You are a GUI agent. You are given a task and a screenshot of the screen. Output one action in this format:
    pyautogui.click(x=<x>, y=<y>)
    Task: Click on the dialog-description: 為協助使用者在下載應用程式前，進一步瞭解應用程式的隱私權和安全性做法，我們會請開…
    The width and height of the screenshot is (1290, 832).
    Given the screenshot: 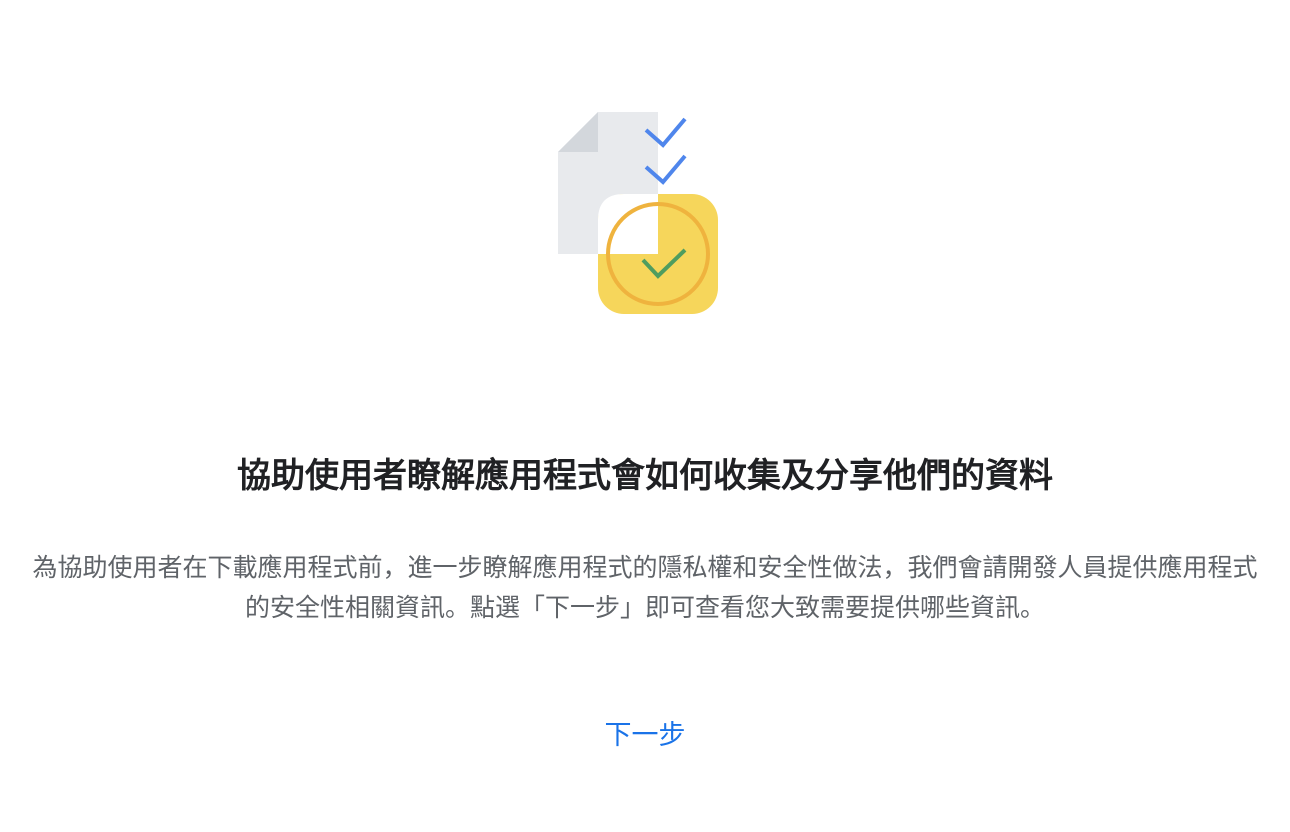 What is the action you would take?
    pyautogui.click(x=645, y=587)
    